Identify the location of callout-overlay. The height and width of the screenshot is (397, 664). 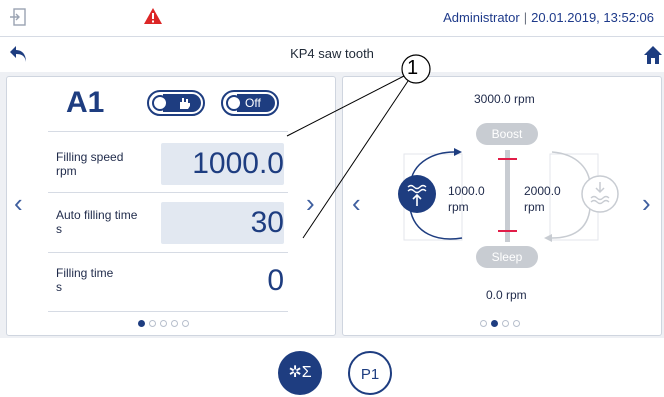
(358, 146).